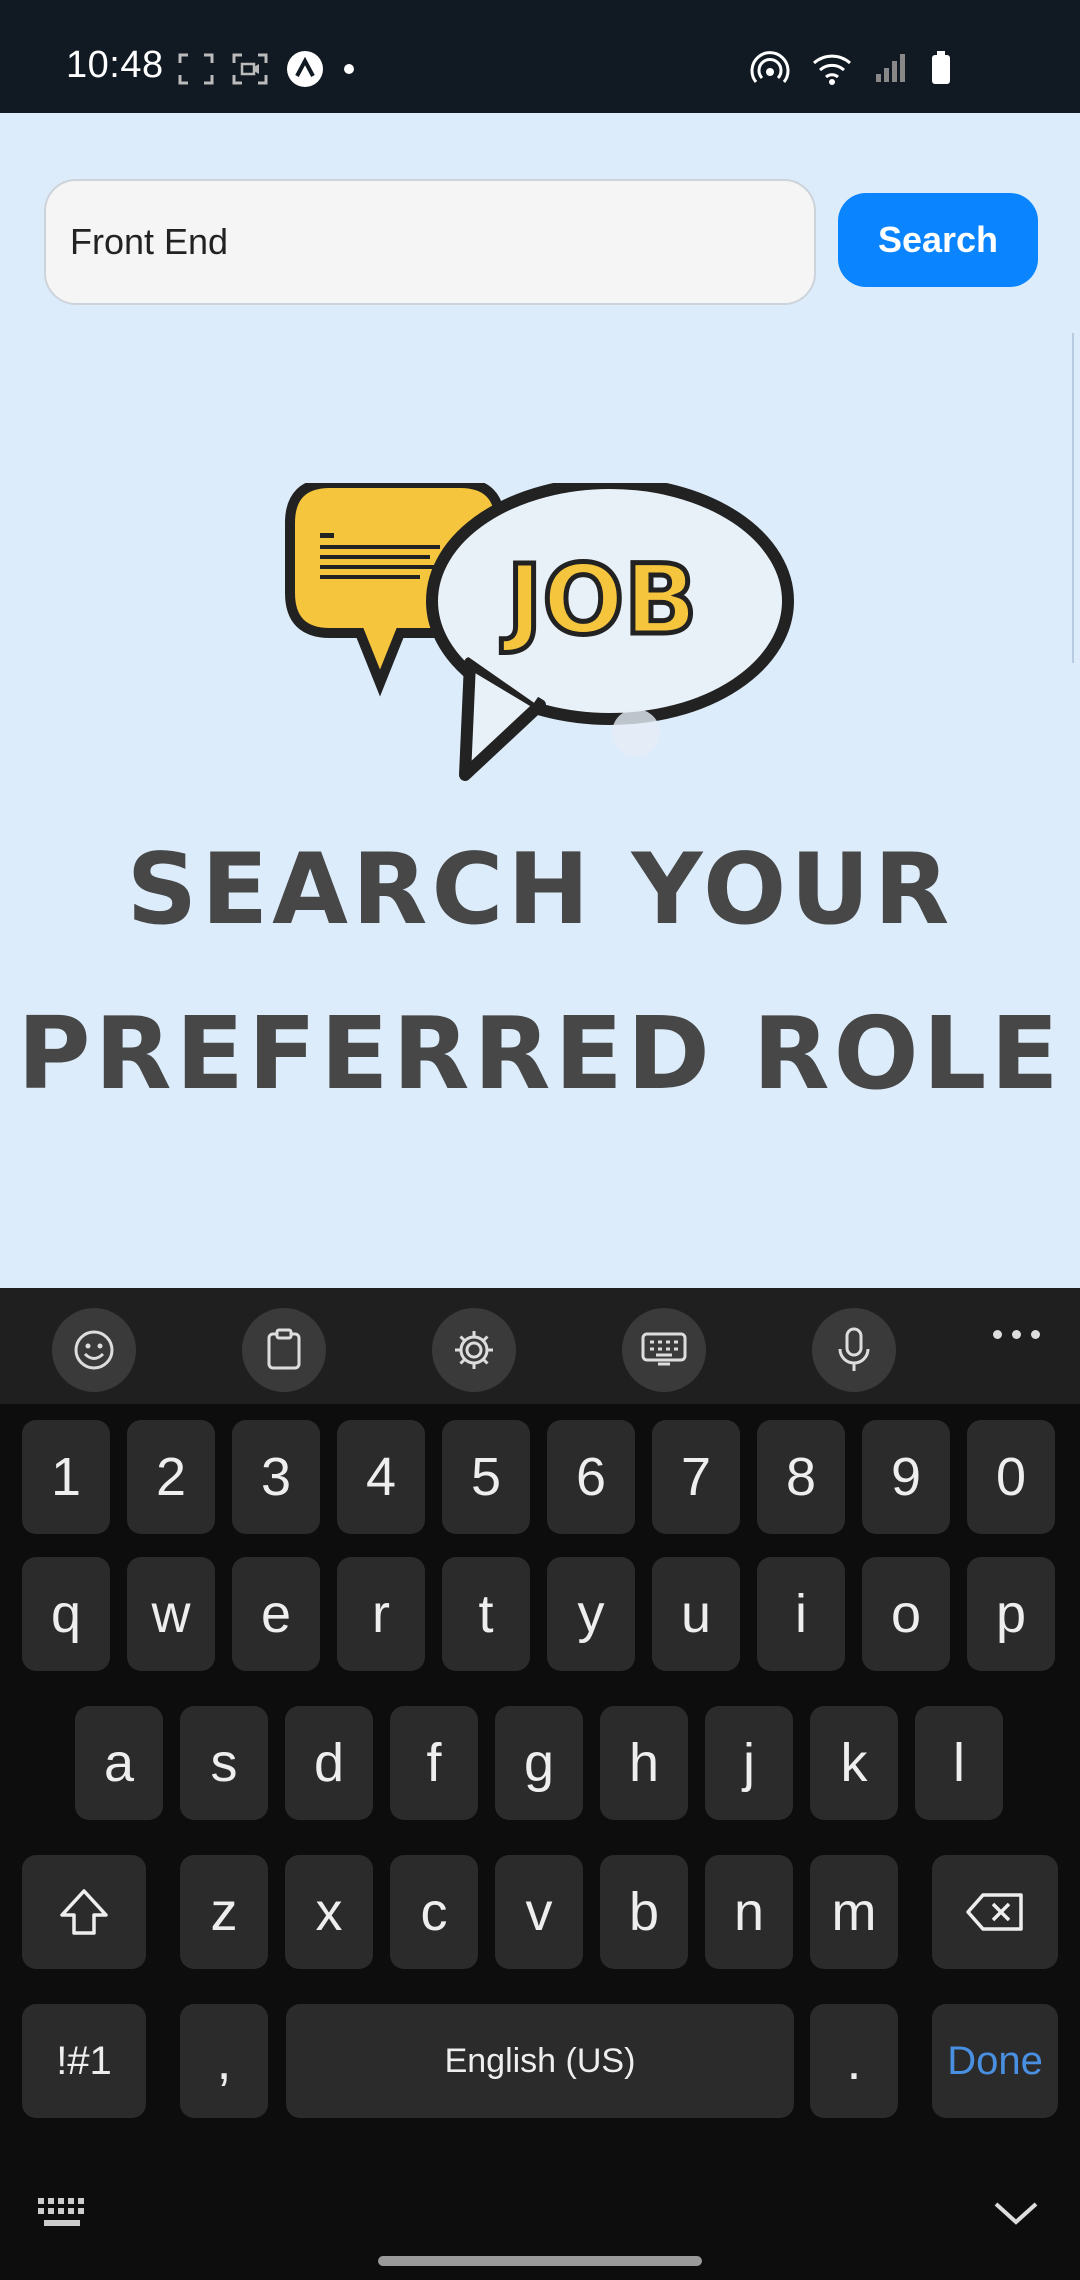  What do you see at coordinates (749, 1763) in the screenshot?
I see `key-j: j` at bounding box center [749, 1763].